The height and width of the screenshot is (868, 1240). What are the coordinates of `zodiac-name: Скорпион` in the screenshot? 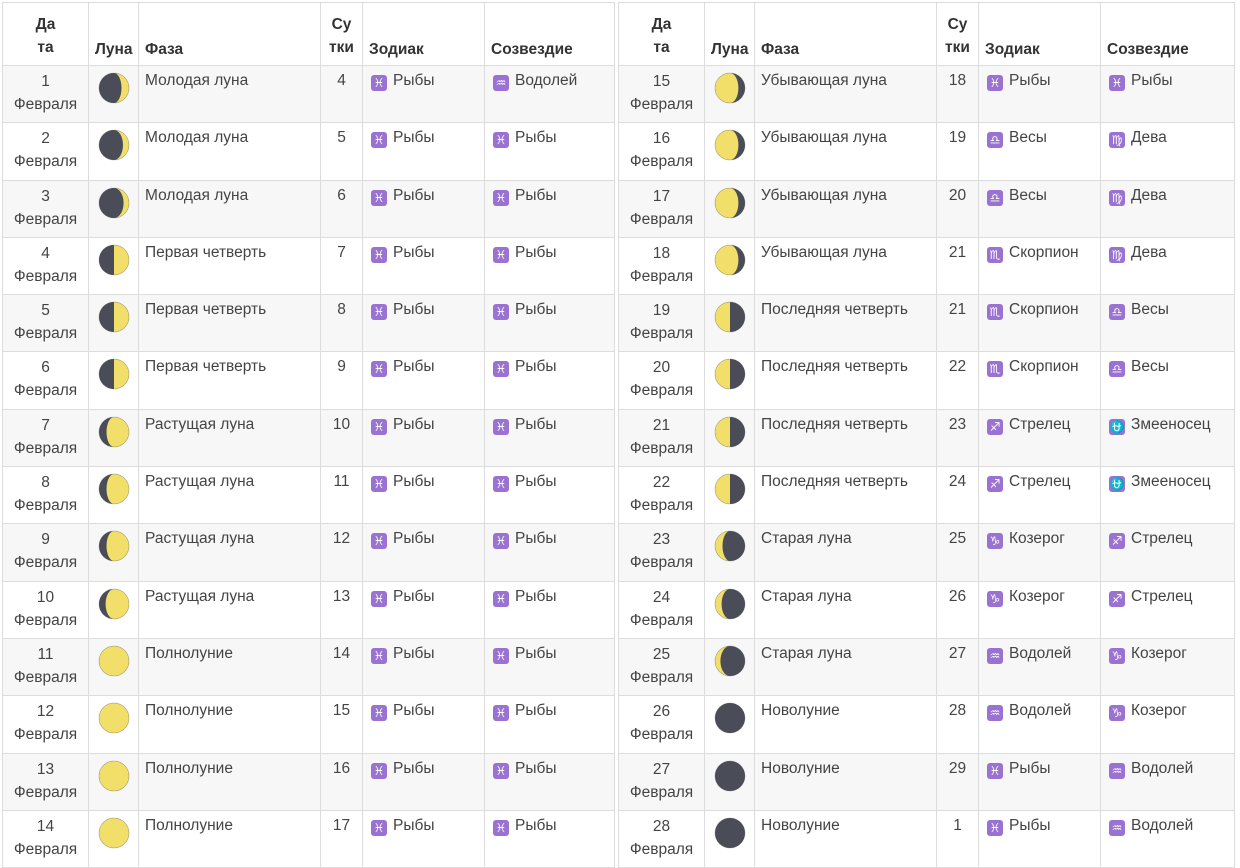 It's located at (1044, 310).